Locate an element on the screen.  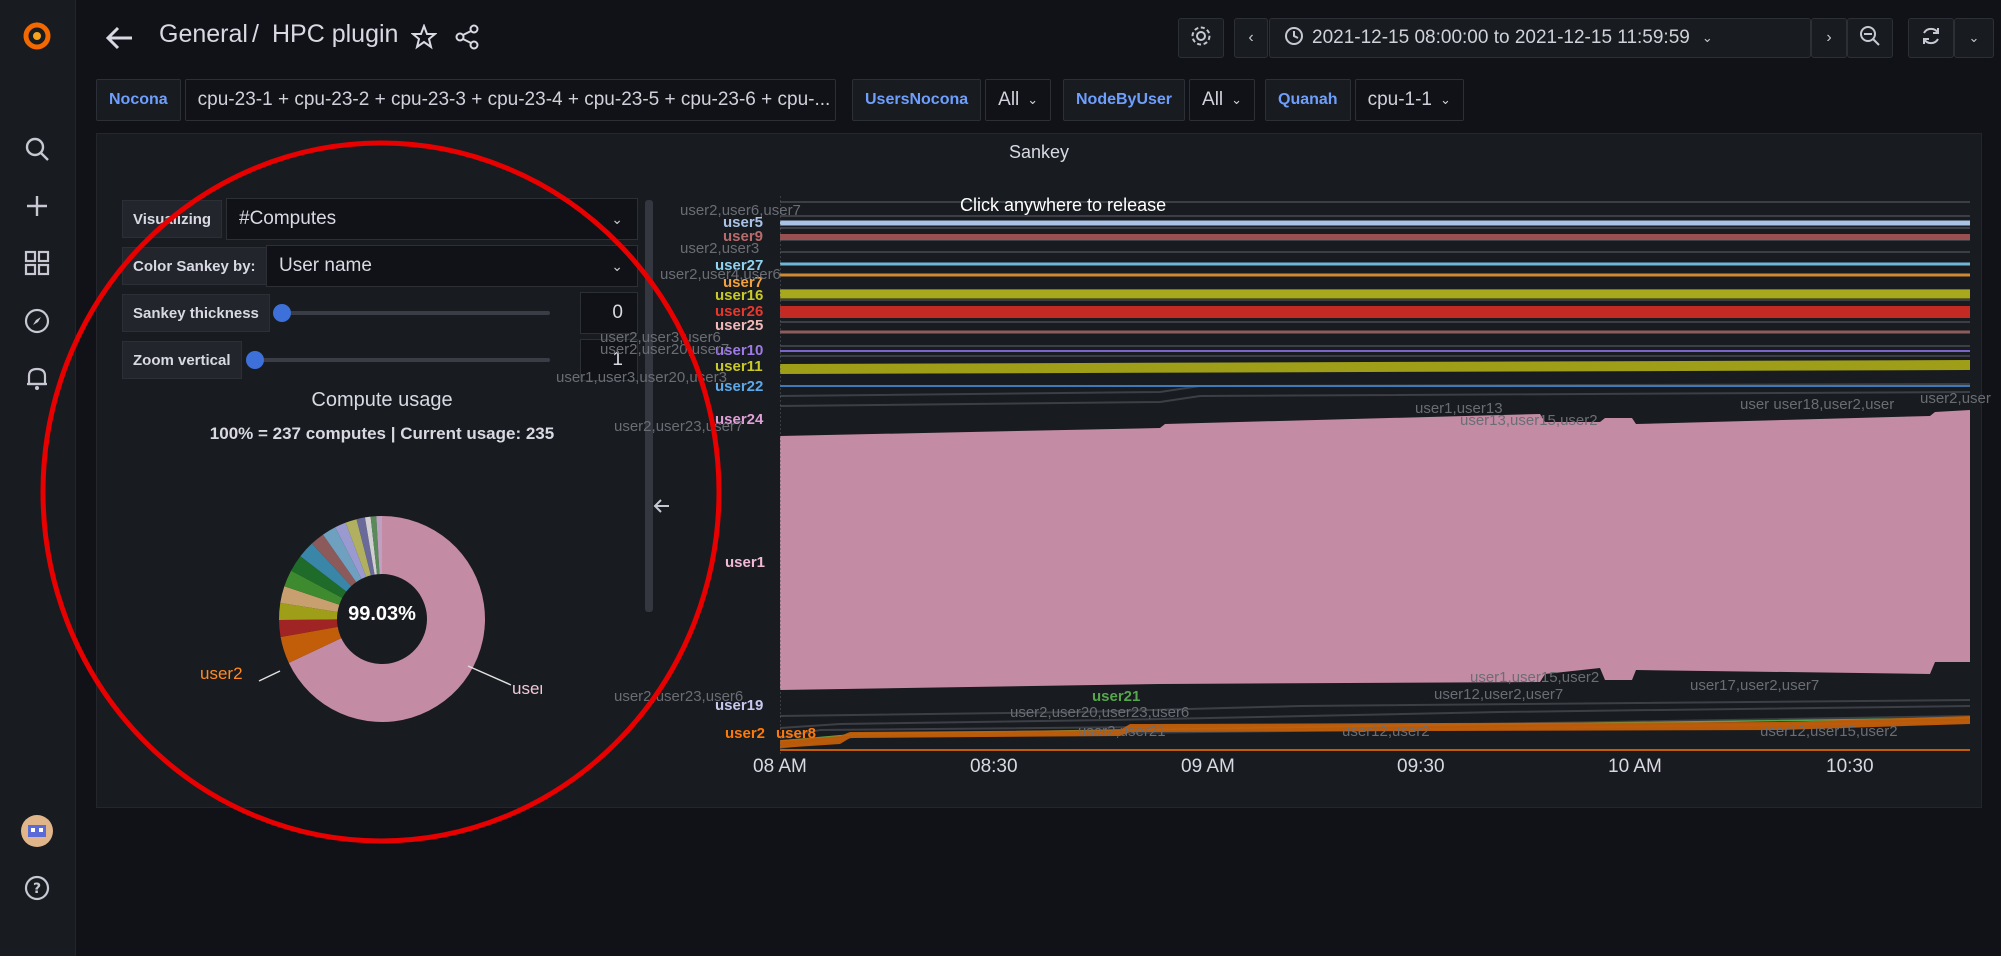
refresh-button is located at coordinates (1931, 38).